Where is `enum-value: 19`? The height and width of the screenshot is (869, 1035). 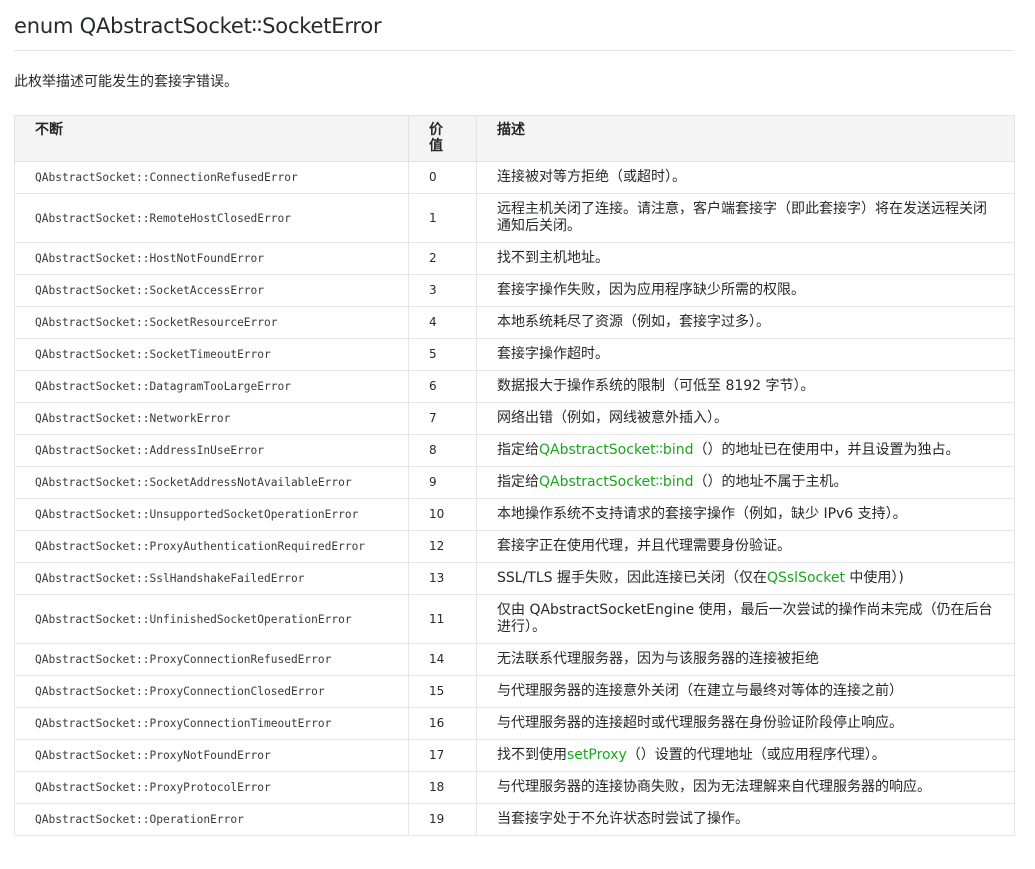 enum-value: 19 is located at coordinates (442, 819).